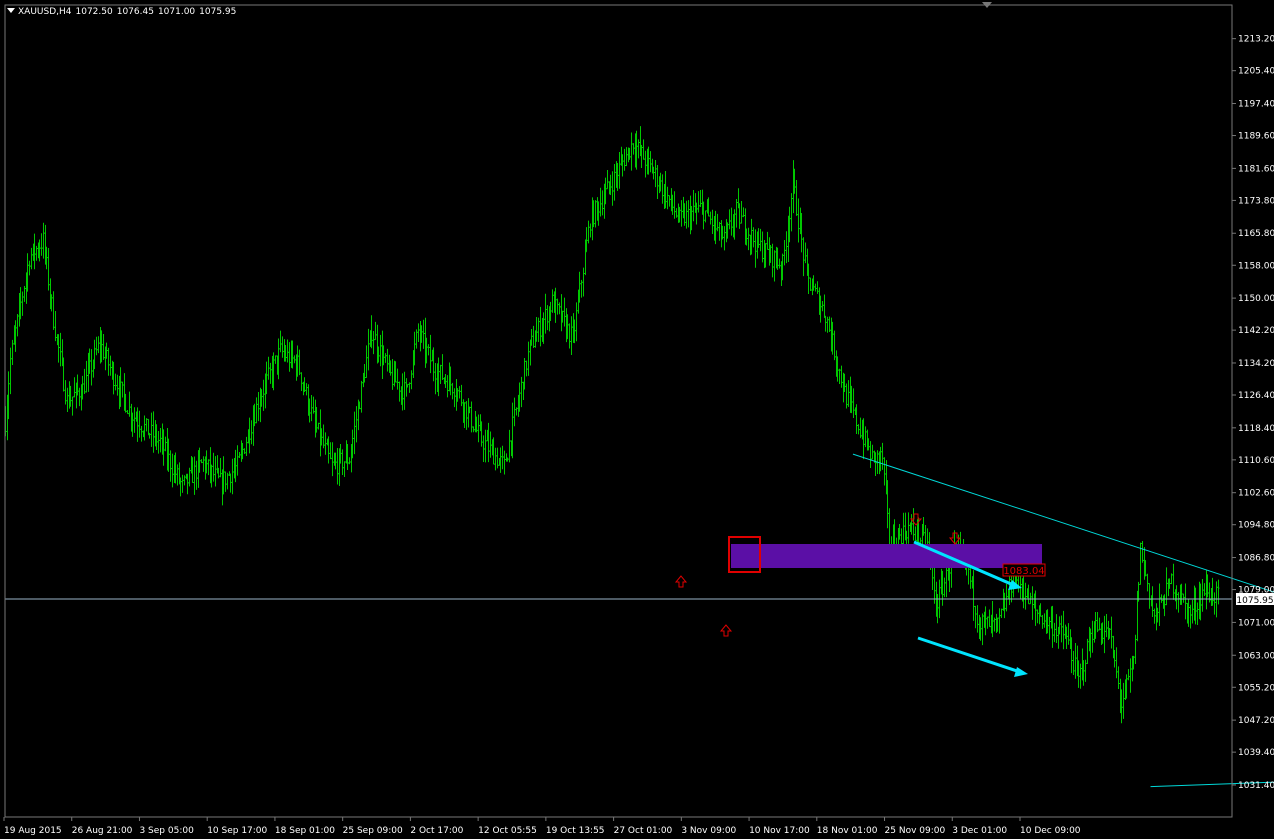  Describe the element at coordinates (1256, 137) in the screenshot. I see `y-tick-label: 1189.60` at that location.